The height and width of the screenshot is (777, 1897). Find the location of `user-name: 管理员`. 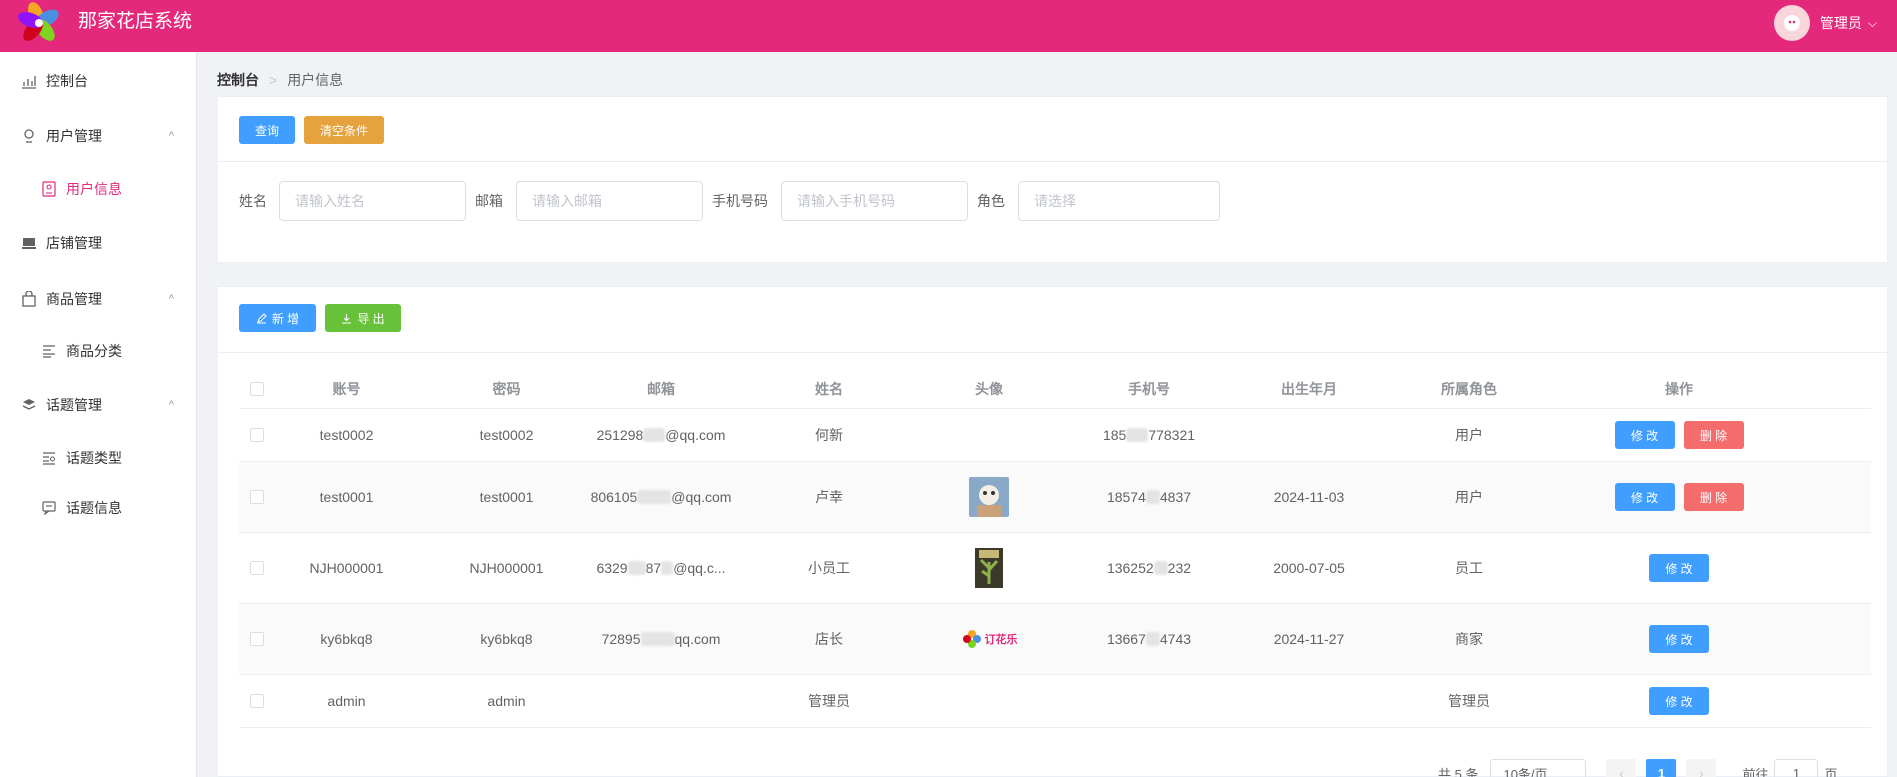

user-name: 管理员 is located at coordinates (1841, 23).